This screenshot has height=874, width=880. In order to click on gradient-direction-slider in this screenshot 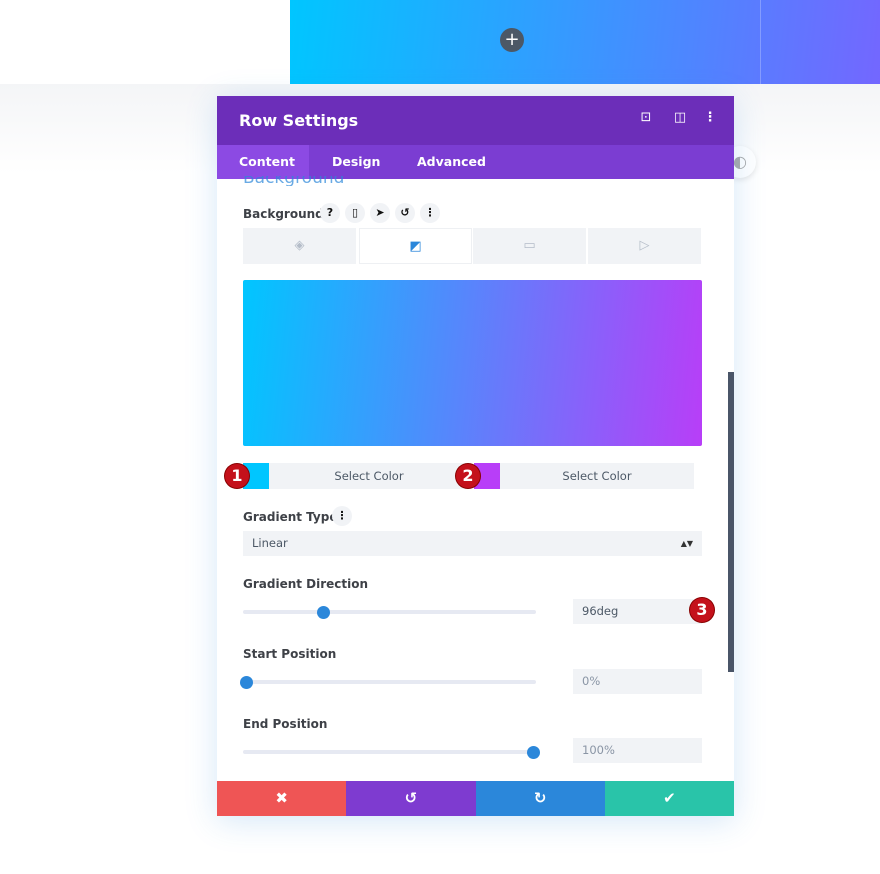, I will do `click(389, 612)`.